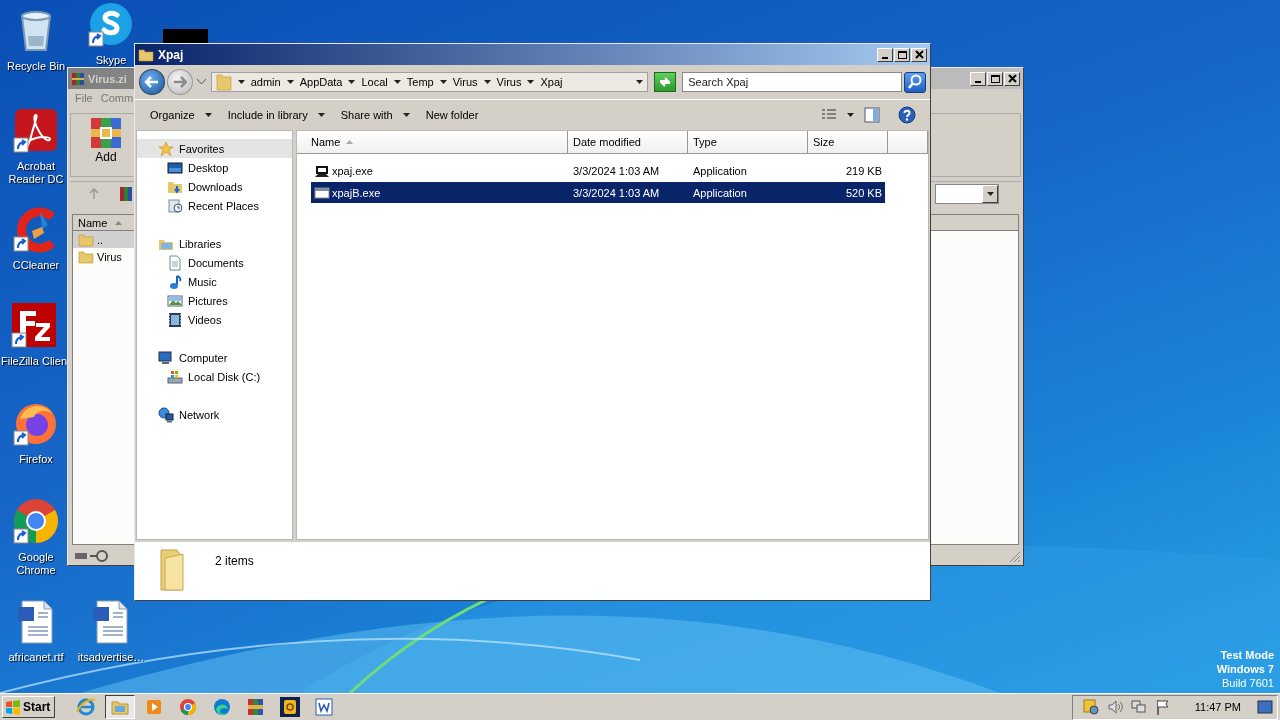  I want to click on icon-label: Firefox, so click(36, 459).